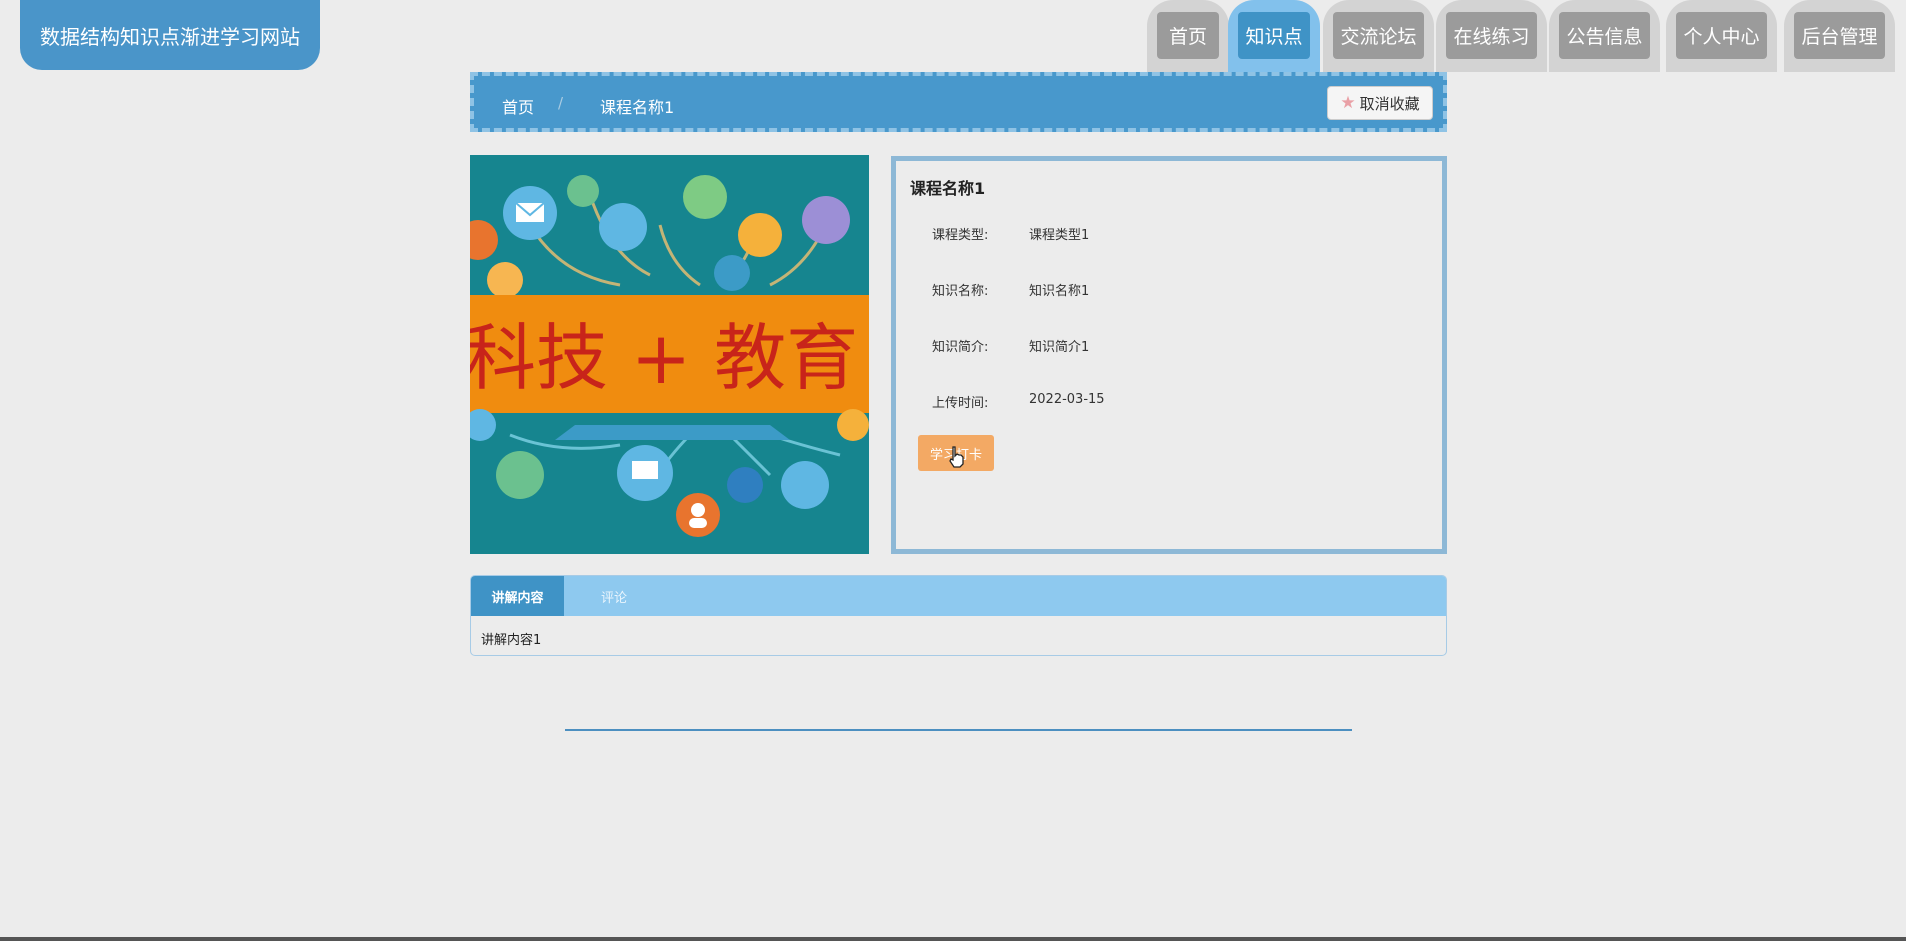  I want to click on info-label: 课程类型:, so click(960, 235).